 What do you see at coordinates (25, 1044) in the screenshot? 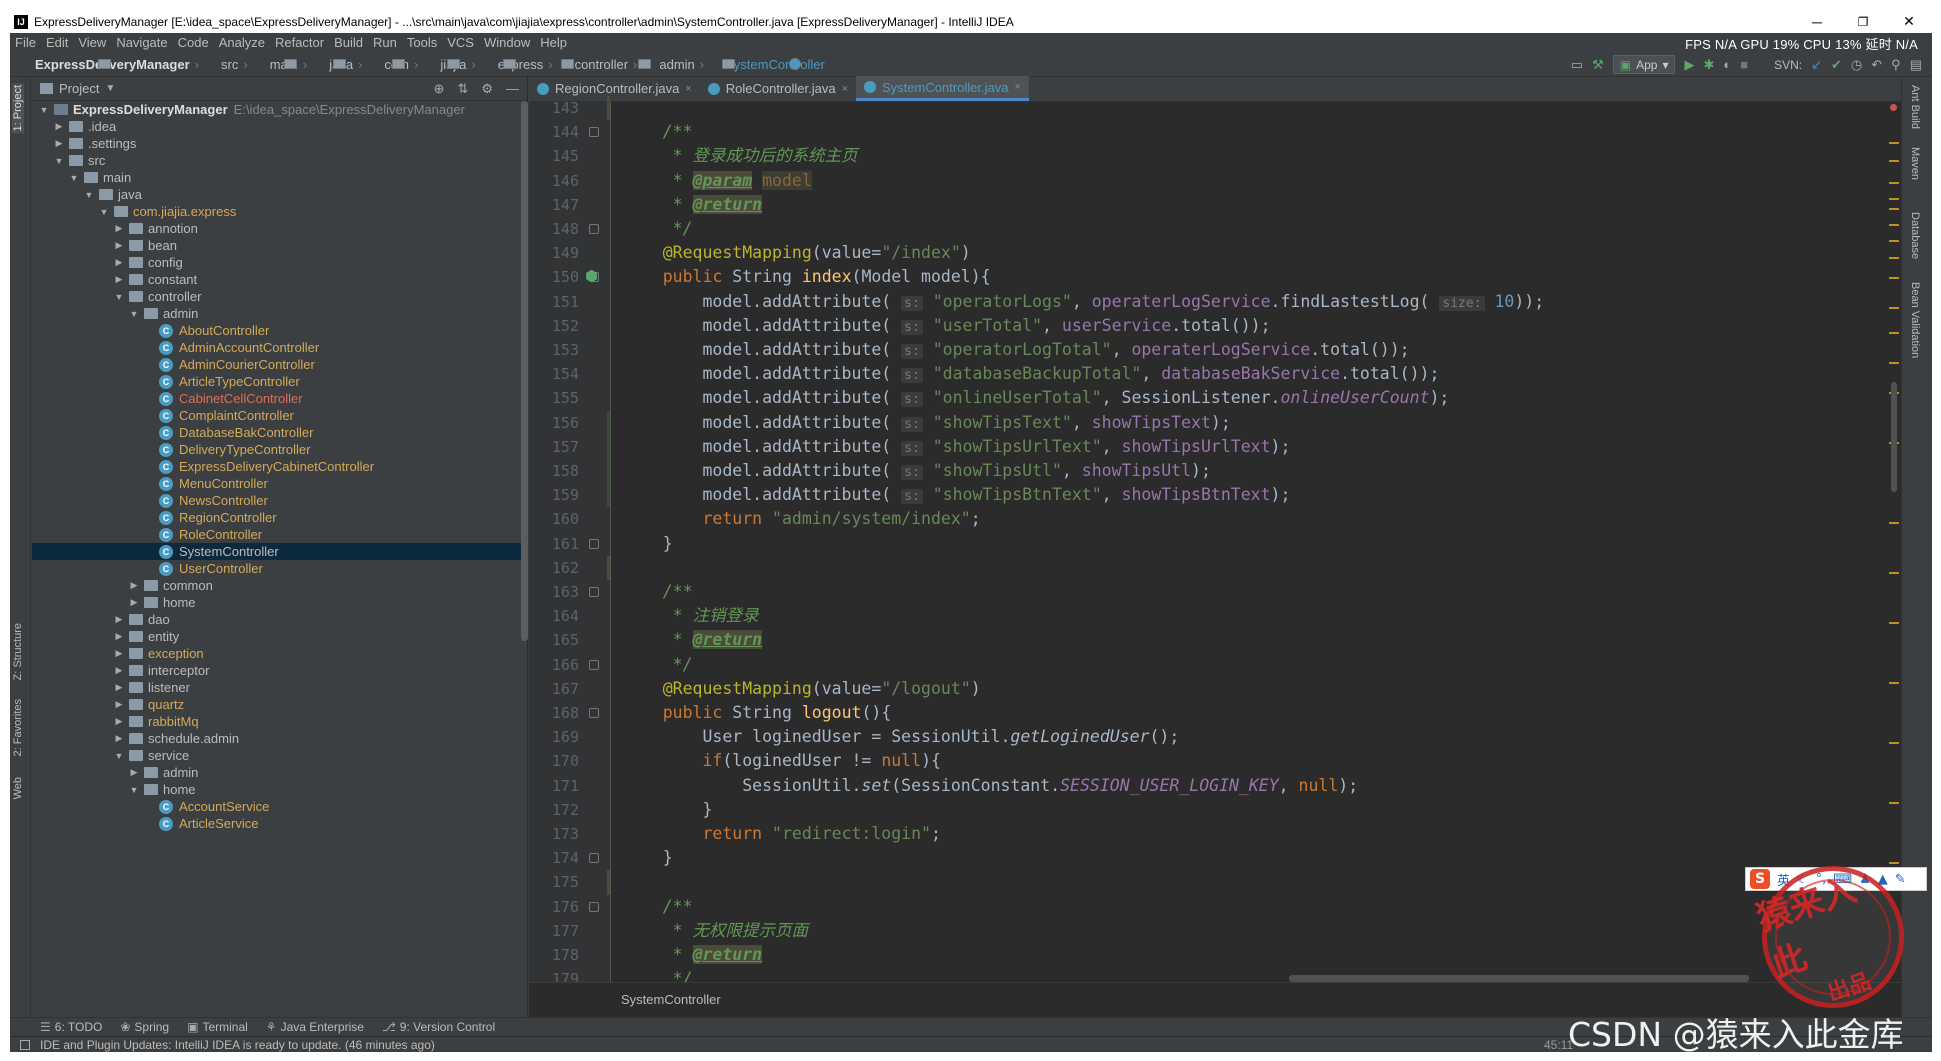
I see `status-toggle-icon` at bounding box center [25, 1044].